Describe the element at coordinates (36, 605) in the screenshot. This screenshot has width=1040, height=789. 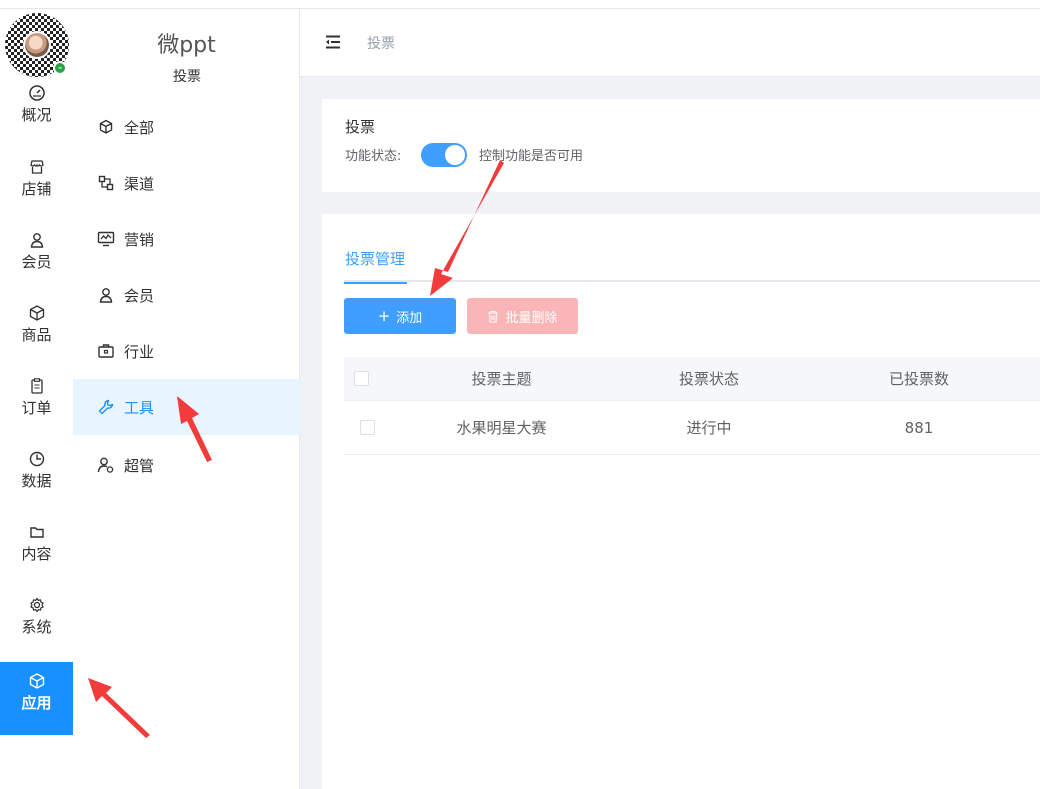
I see `gear-icon` at that location.